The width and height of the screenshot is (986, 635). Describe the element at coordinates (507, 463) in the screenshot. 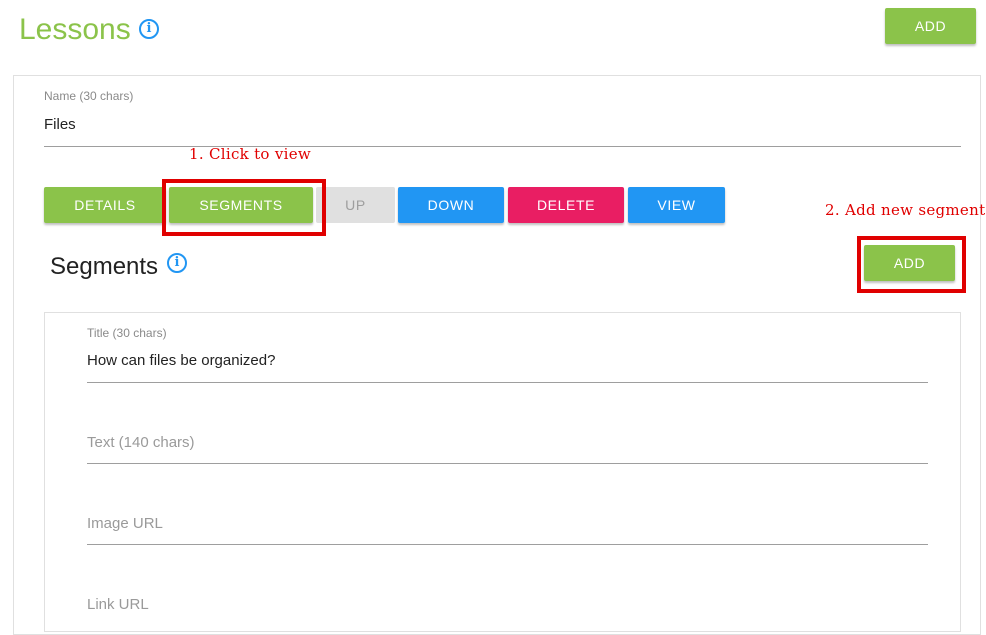

I see `text-field-underline` at that location.